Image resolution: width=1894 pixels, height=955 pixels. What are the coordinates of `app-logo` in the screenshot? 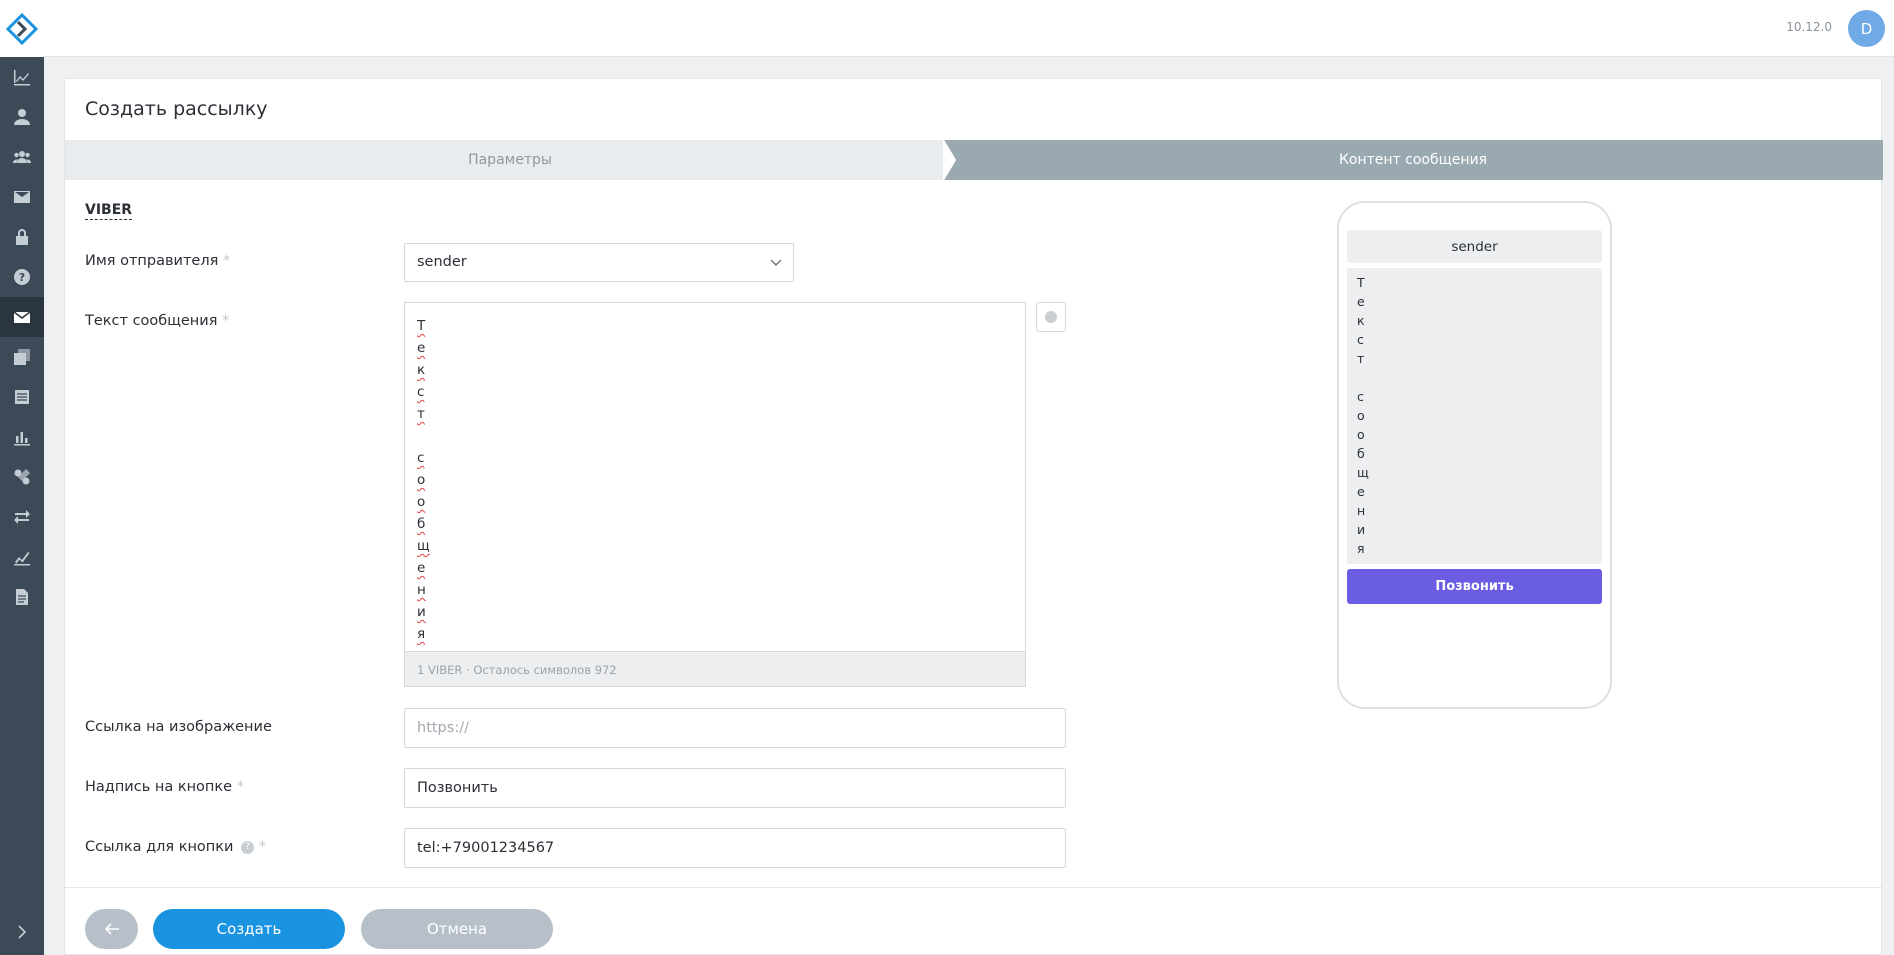 It's located at (22, 28).